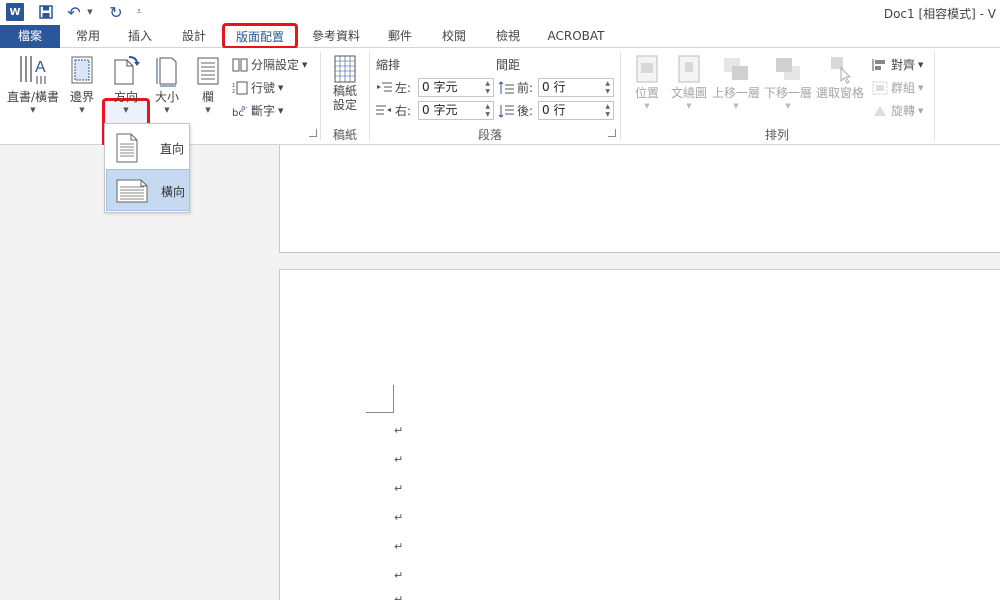  What do you see at coordinates (90, 12) in the screenshot?
I see `undo-dropdown-icon: ▼` at bounding box center [90, 12].